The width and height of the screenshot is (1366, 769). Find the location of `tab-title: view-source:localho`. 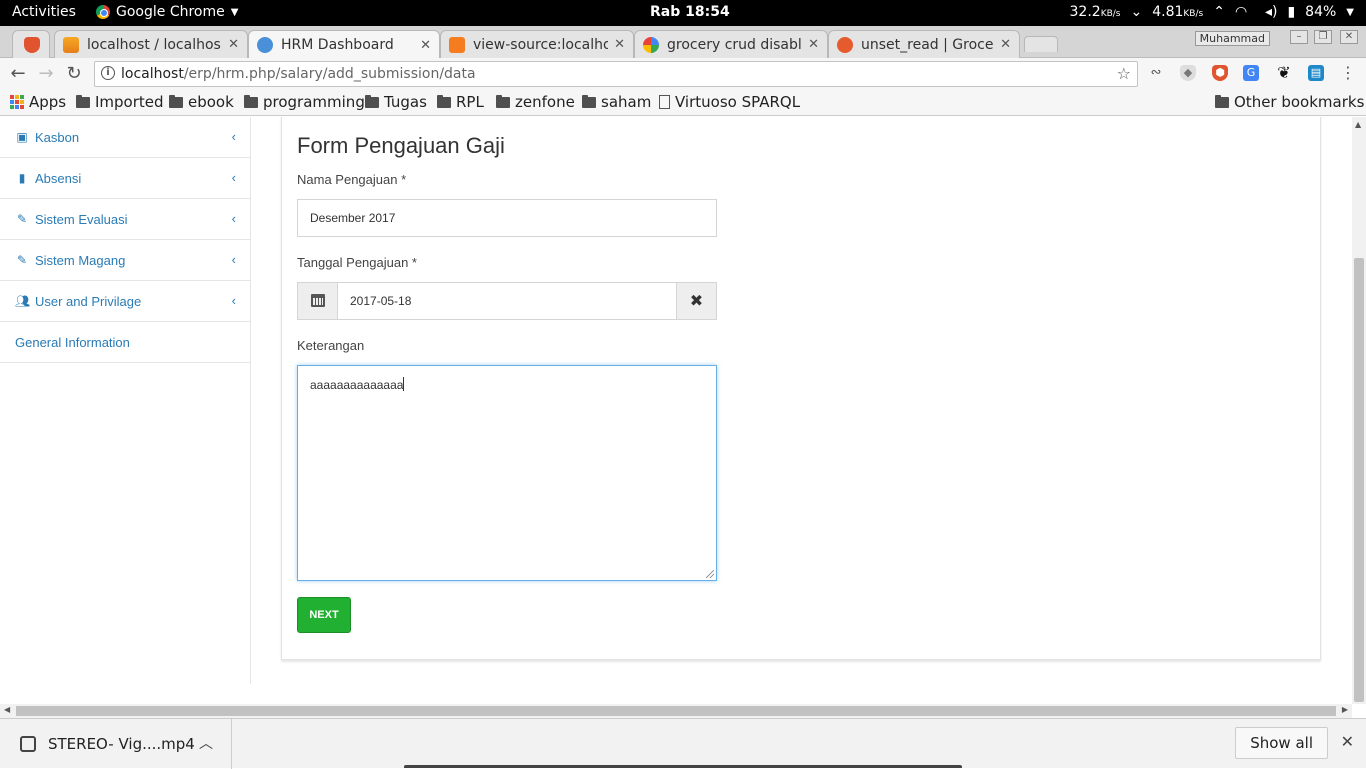

tab-title: view-source:localho is located at coordinates (541, 44).